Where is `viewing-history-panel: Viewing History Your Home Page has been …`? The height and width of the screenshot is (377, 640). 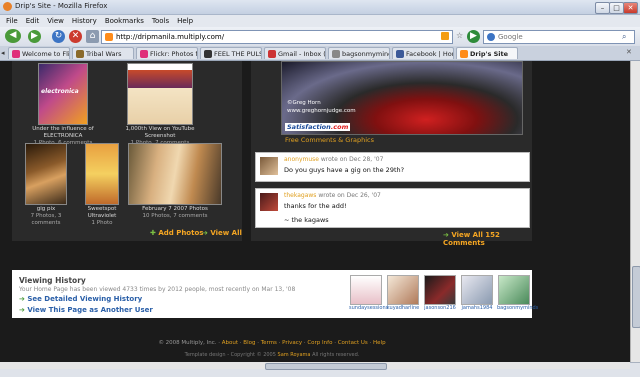
viewing-history-panel: Viewing History Your Home Page has been … is located at coordinates (275, 294).